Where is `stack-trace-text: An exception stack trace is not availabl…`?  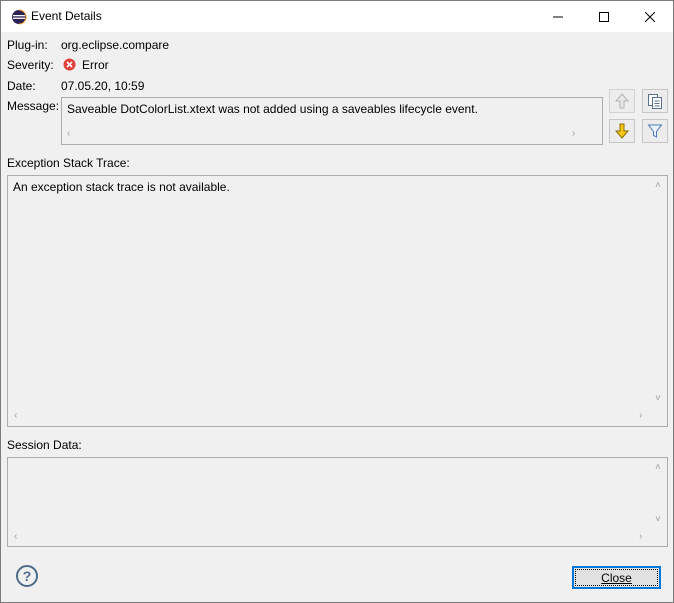 stack-trace-text: An exception stack trace is not availabl… is located at coordinates (121, 187).